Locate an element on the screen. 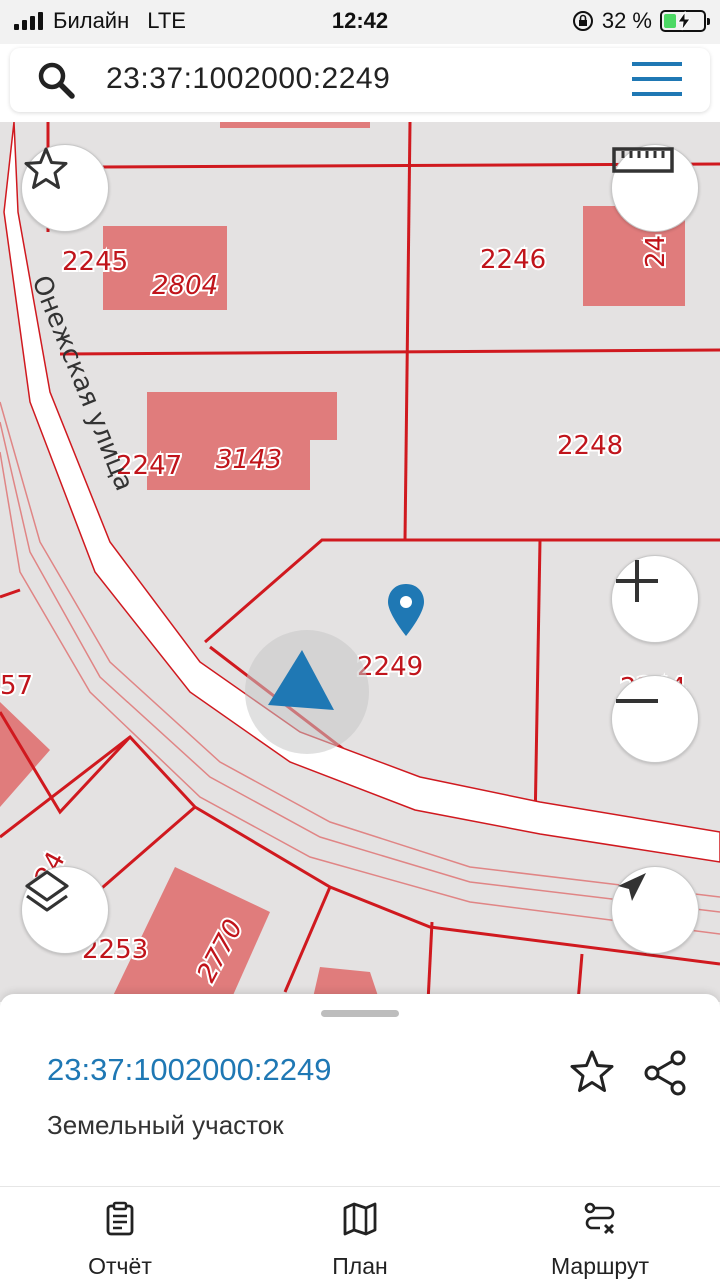 The height and width of the screenshot is (1280, 720). layers-button is located at coordinates (65, 910).